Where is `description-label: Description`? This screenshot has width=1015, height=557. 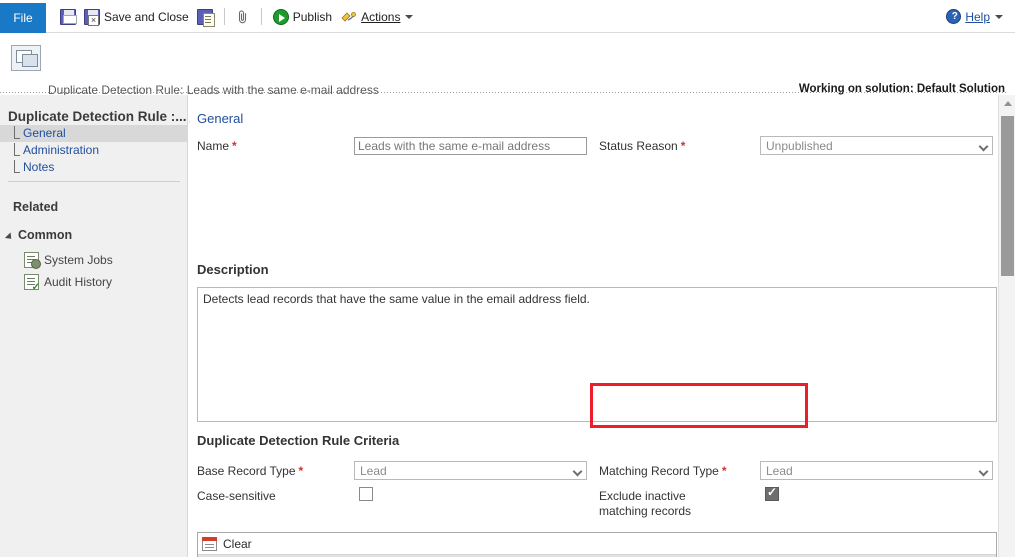 description-label: Description is located at coordinates (233, 269).